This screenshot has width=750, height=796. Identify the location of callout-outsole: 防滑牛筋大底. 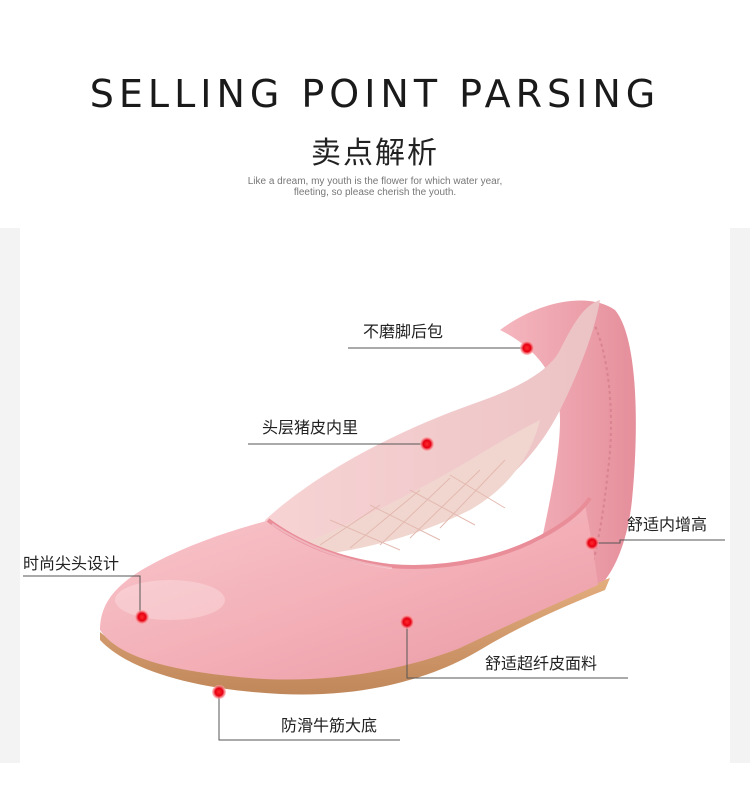
(329, 725).